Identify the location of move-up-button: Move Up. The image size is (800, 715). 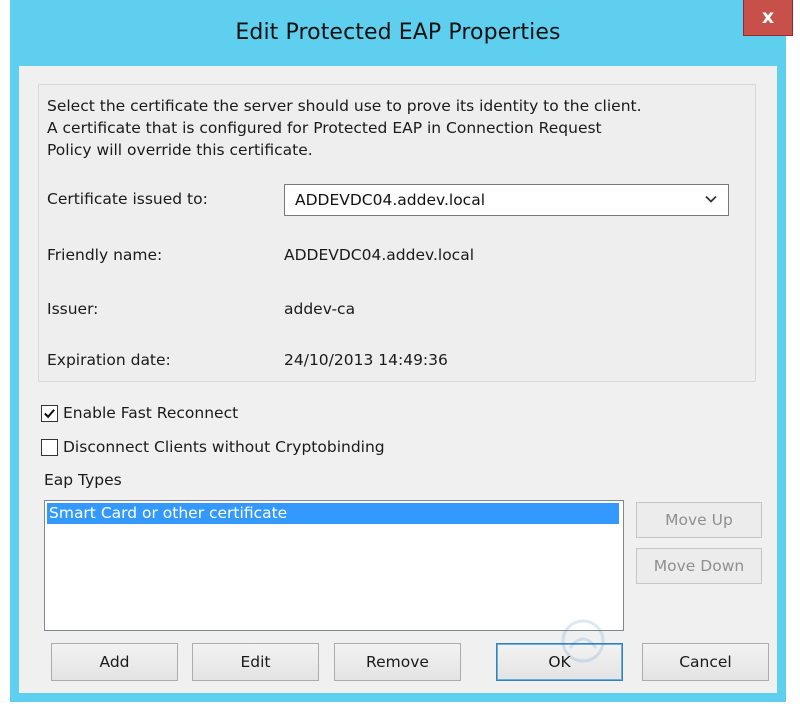
(699, 520).